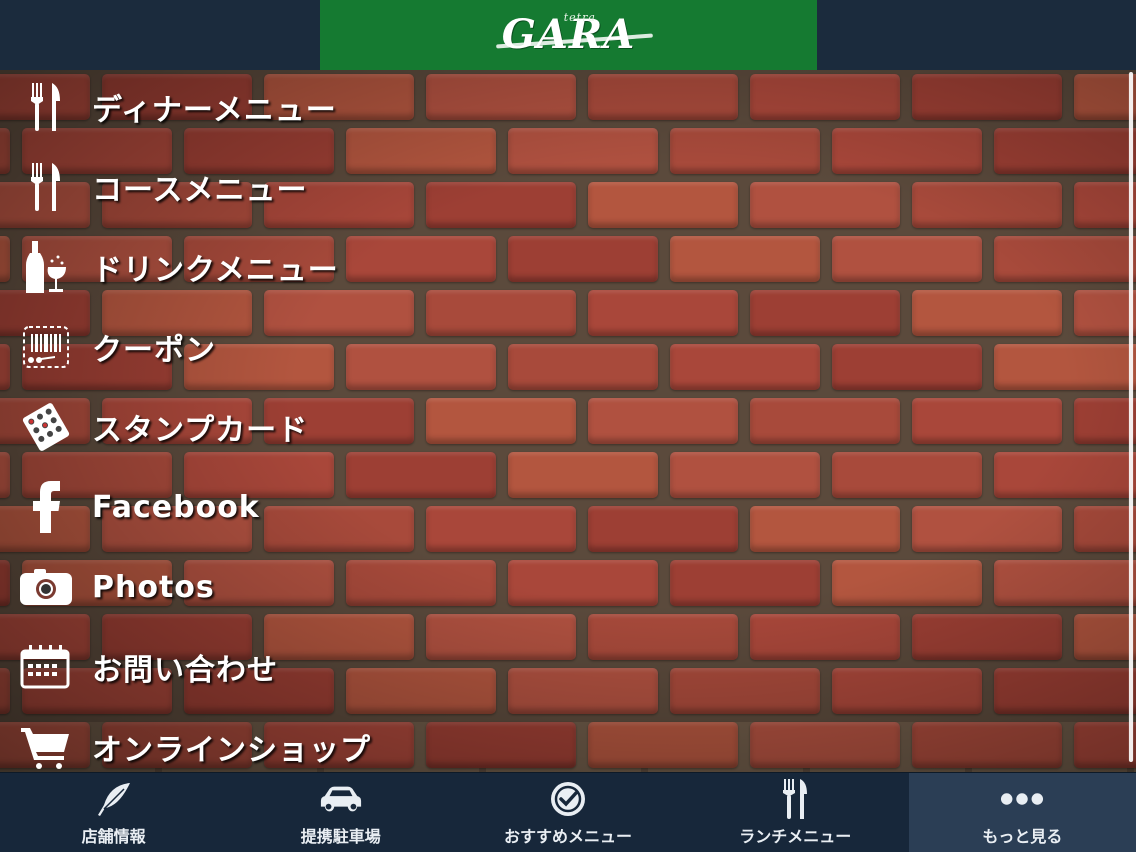 The width and height of the screenshot is (1136, 852). Describe the element at coordinates (574, 34) in the screenshot. I see `logo: tetra GARA` at that location.